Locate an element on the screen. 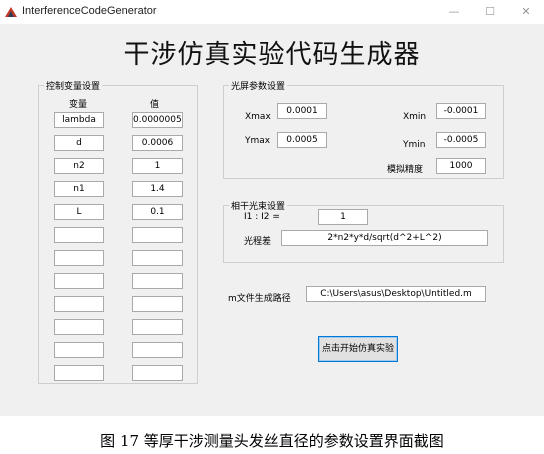 The width and height of the screenshot is (544, 454). figure-caption: 图 17 等厚干涉测量头发丝直径的参数设置界面截图 is located at coordinates (272, 441).